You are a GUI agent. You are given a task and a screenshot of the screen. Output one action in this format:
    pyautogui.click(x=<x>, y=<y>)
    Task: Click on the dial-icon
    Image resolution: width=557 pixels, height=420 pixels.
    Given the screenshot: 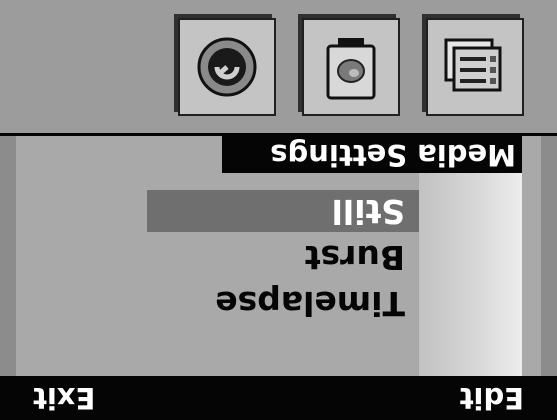 What is the action you would take?
    pyautogui.click(x=227, y=67)
    